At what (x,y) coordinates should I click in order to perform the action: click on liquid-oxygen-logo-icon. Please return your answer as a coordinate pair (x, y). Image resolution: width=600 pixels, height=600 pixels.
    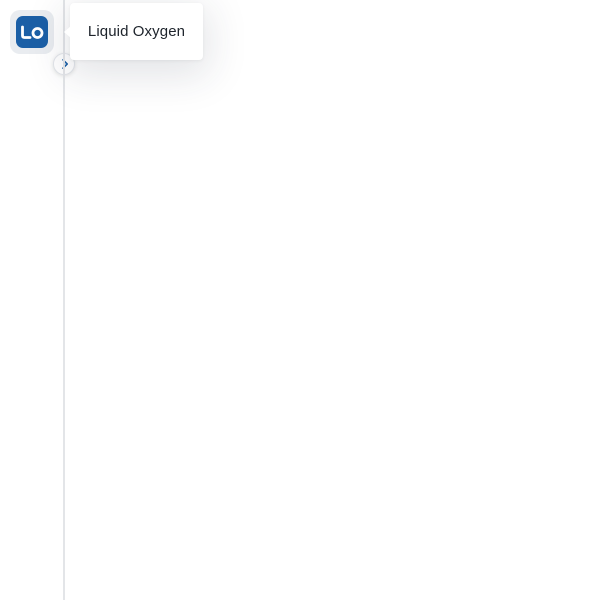
    Looking at the image, I should click on (32, 32).